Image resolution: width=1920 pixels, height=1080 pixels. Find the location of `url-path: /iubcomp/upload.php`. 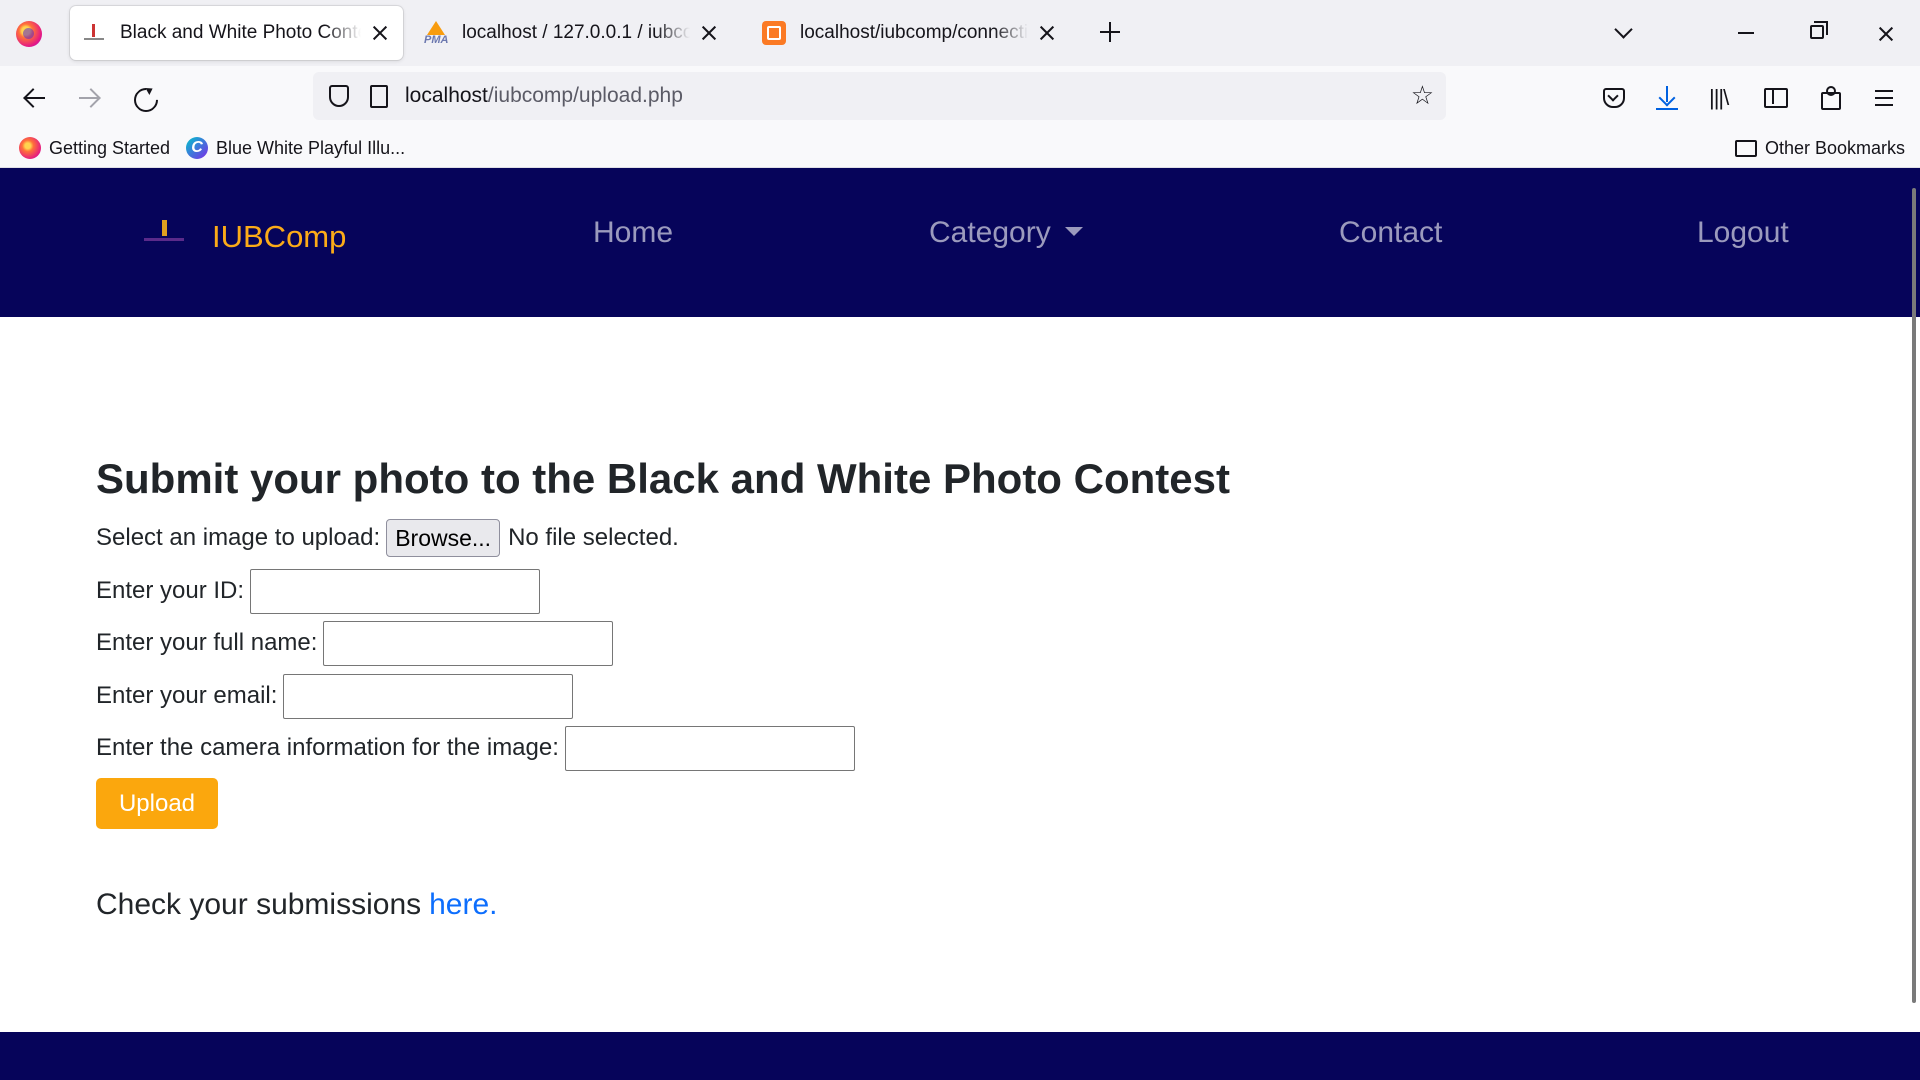

url-path: /iubcomp/upload.php is located at coordinates (585, 95).